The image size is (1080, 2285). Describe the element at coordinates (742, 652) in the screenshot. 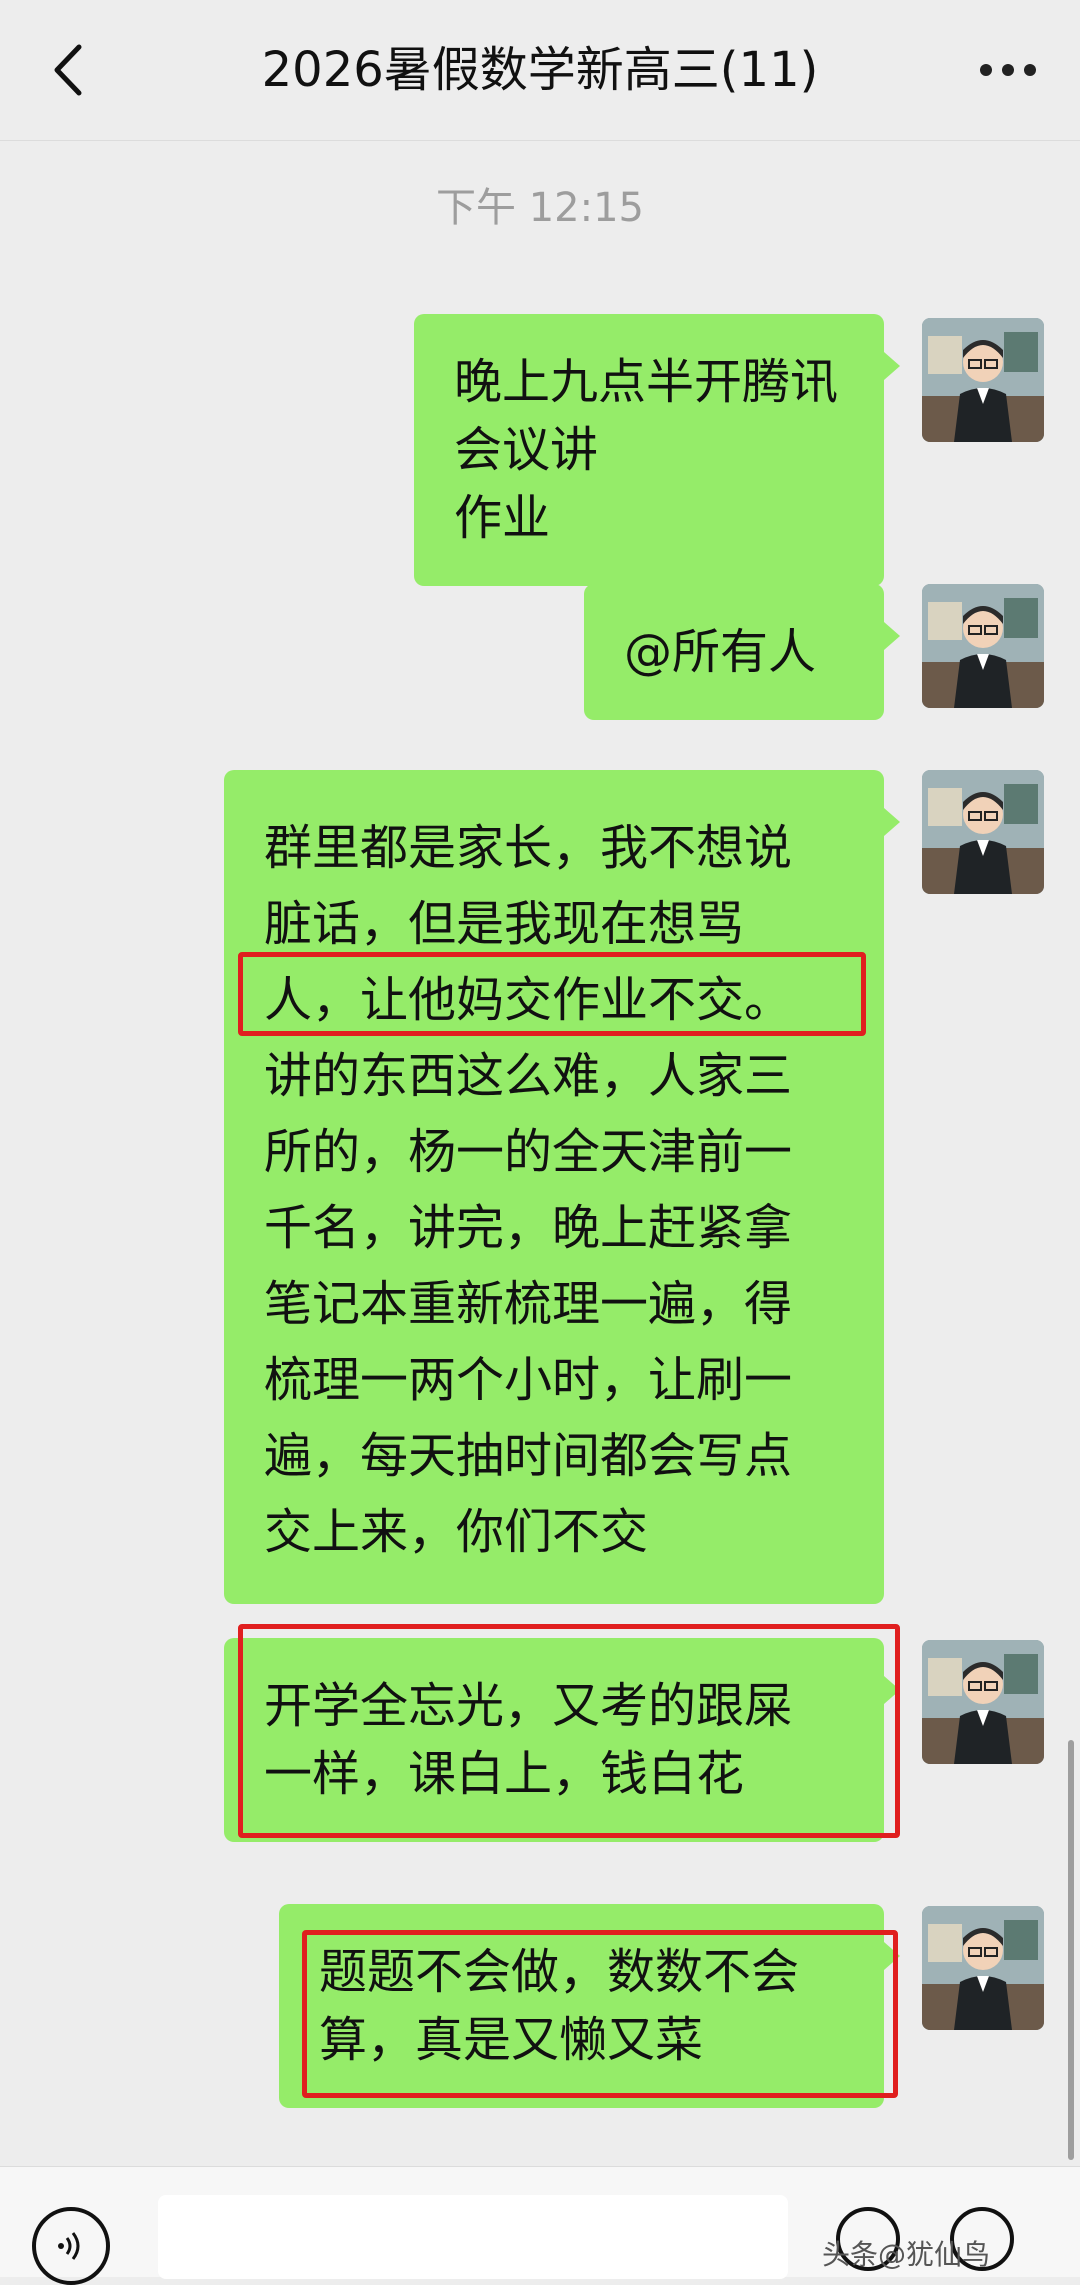

I see `message-bubble: @所有人` at that location.